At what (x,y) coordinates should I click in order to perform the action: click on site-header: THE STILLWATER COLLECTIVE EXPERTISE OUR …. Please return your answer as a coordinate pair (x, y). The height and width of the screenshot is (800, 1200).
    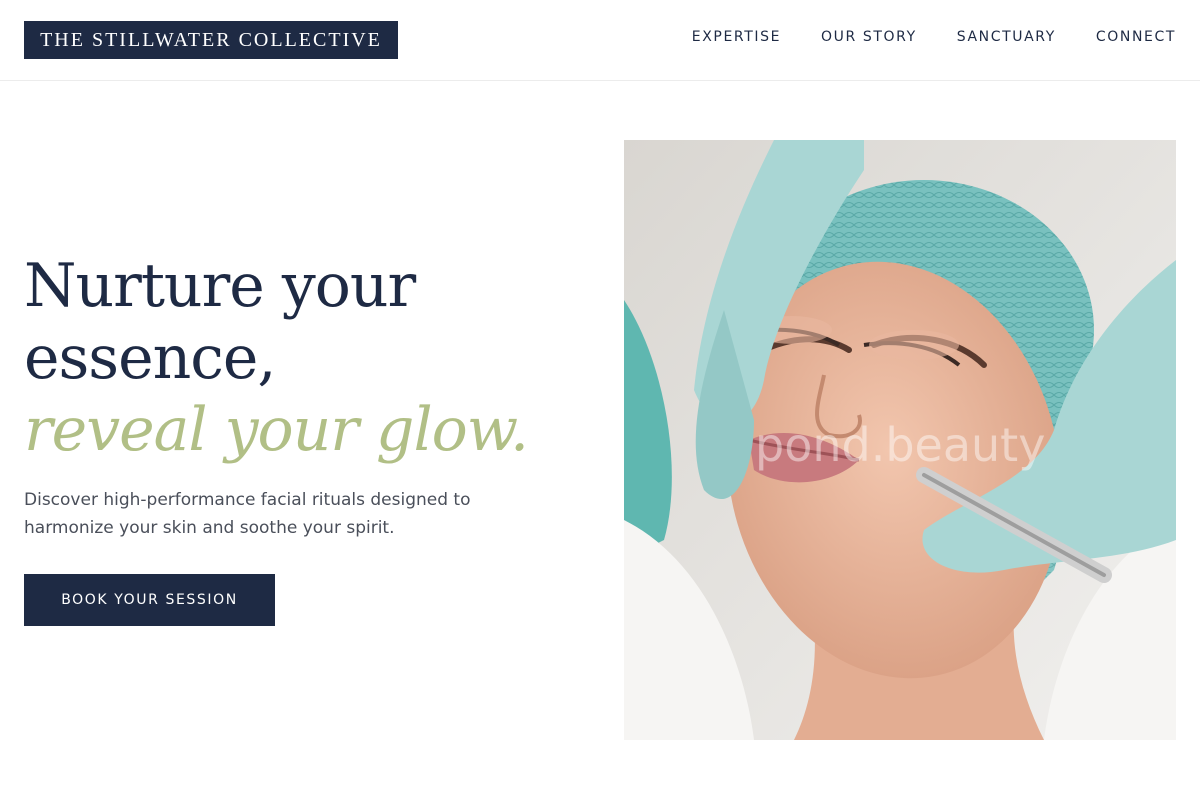
    Looking at the image, I should click on (600, 40).